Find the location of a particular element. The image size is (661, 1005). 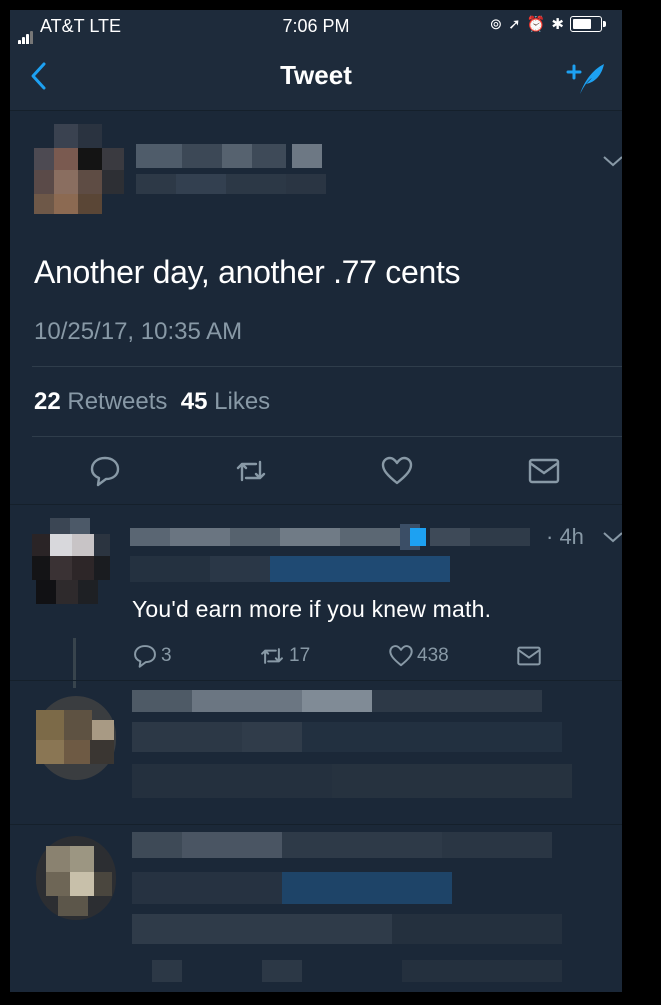

alarm-icon: ⏰ is located at coordinates (536, 24).